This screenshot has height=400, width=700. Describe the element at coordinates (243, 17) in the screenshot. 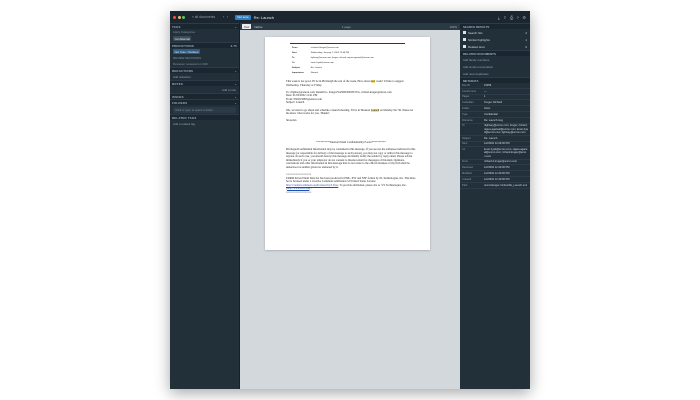

I see `status-badge: Not sure` at that location.